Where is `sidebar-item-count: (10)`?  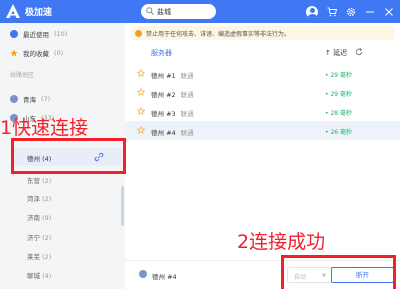
sidebar-item-count: (10) is located at coordinates (61, 34).